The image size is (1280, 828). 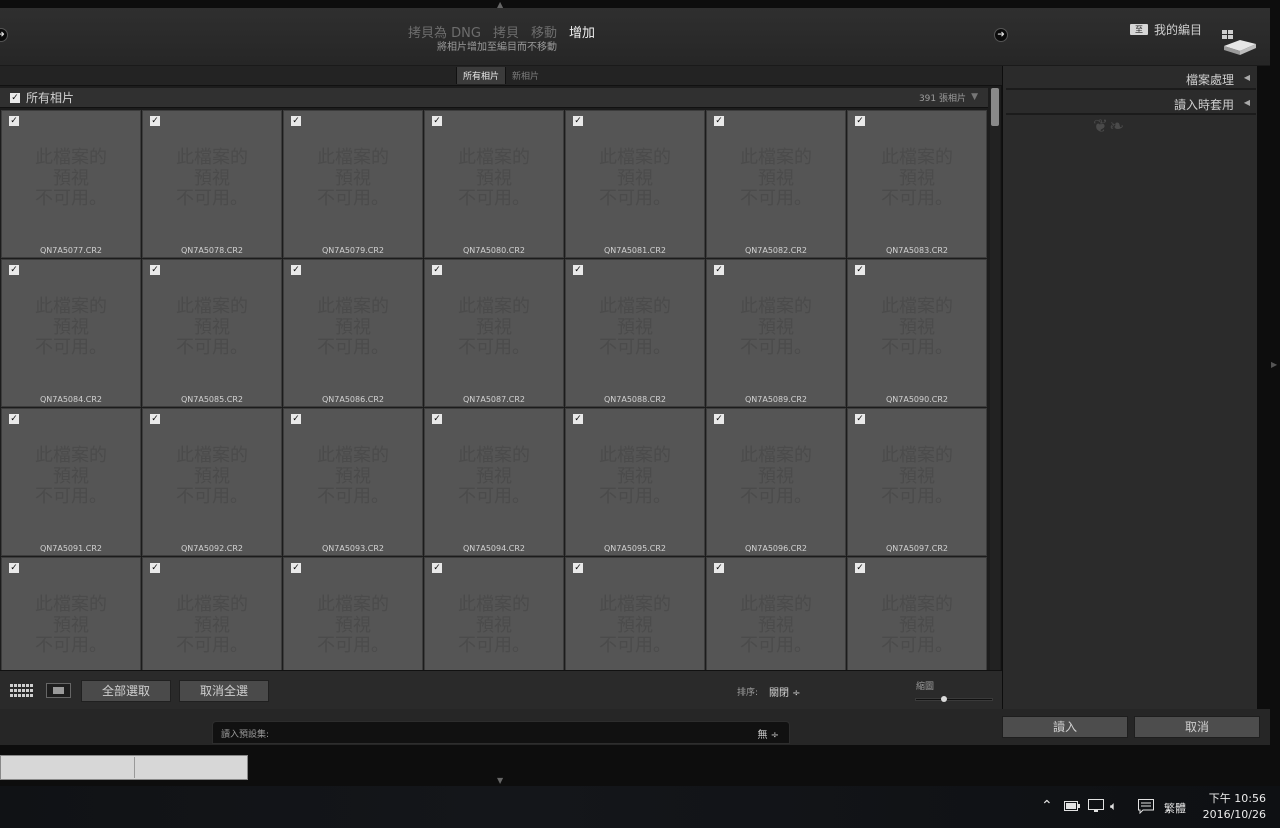 I want to click on network-icon, so click(x=1096, y=806).